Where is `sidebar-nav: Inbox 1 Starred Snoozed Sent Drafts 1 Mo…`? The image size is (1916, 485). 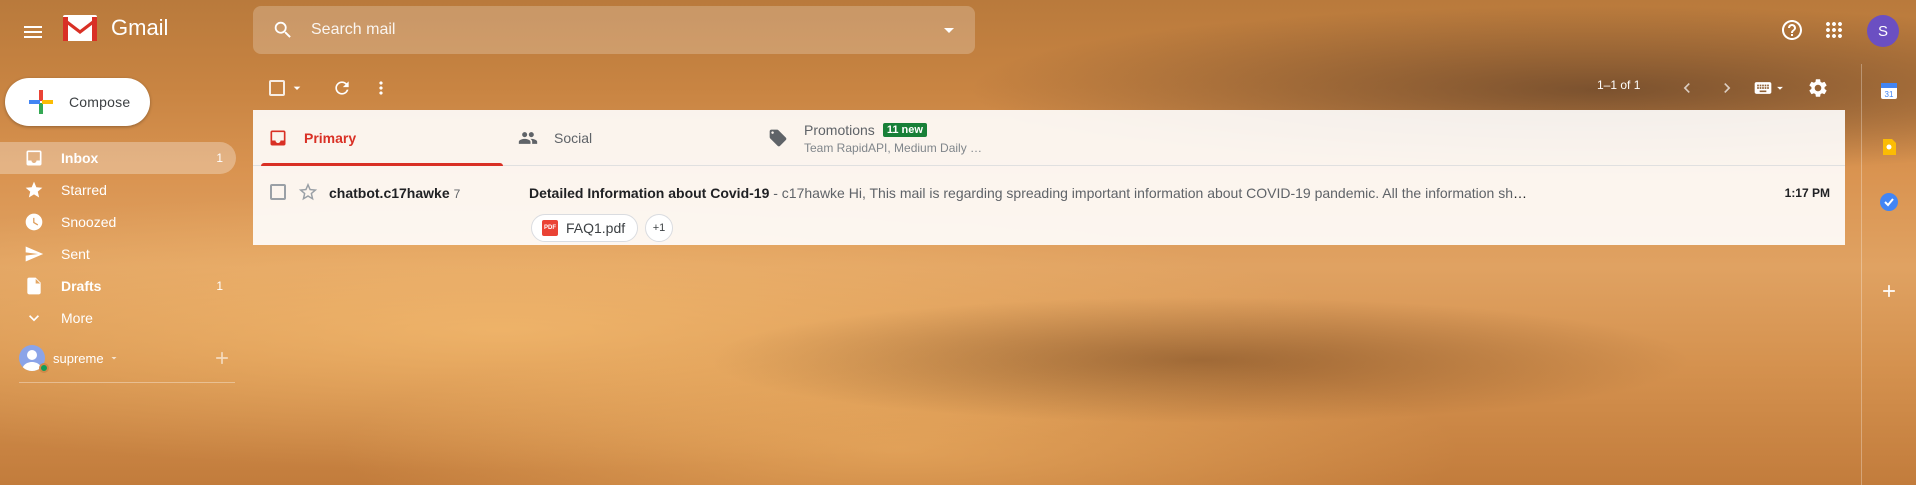
sidebar-nav: Inbox 1 Starred Snoozed Sent Drafts 1 Mo… is located at coordinates (118, 238).